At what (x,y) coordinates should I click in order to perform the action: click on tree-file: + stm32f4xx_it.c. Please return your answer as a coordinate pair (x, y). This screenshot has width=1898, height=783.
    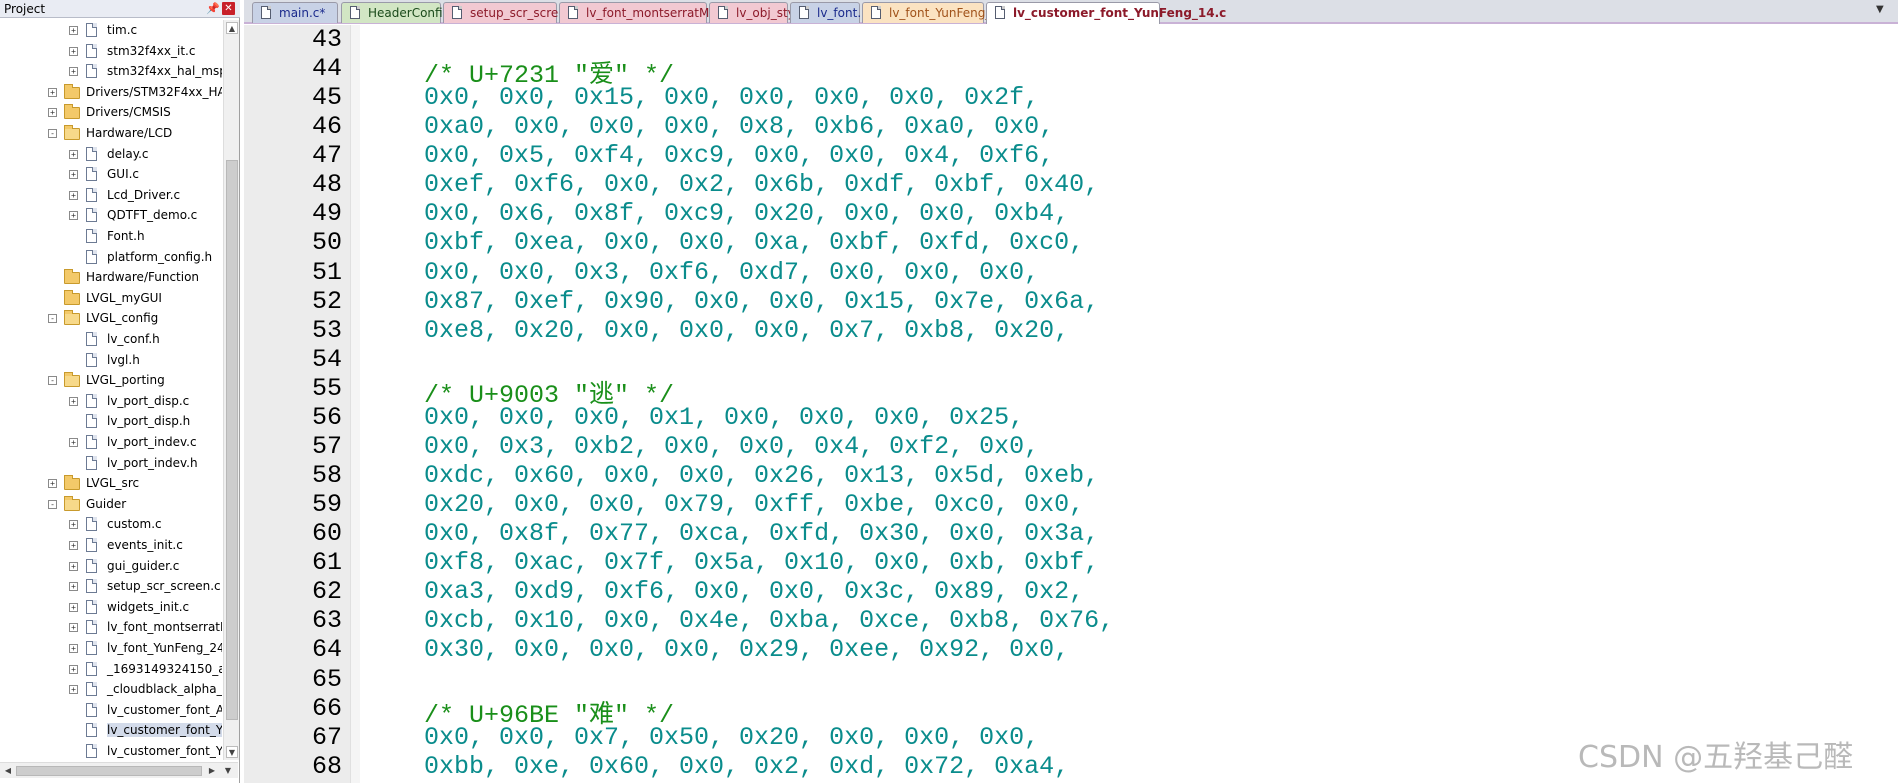
    Looking at the image, I should click on (111, 51).